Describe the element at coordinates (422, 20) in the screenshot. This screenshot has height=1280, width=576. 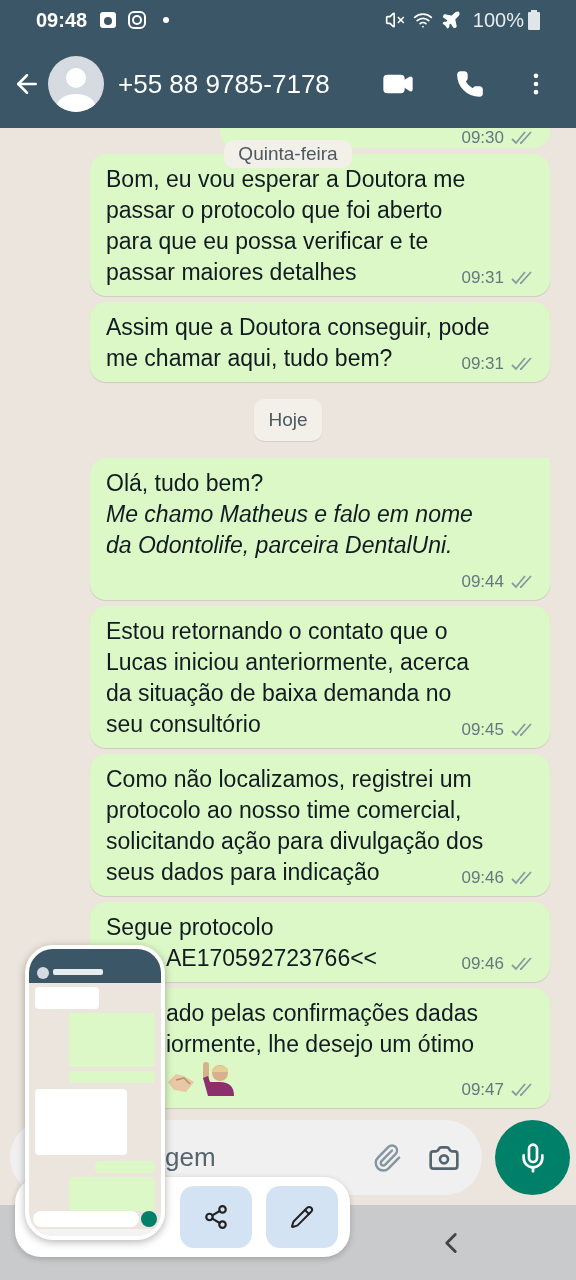
I see `wifi-icon` at that location.